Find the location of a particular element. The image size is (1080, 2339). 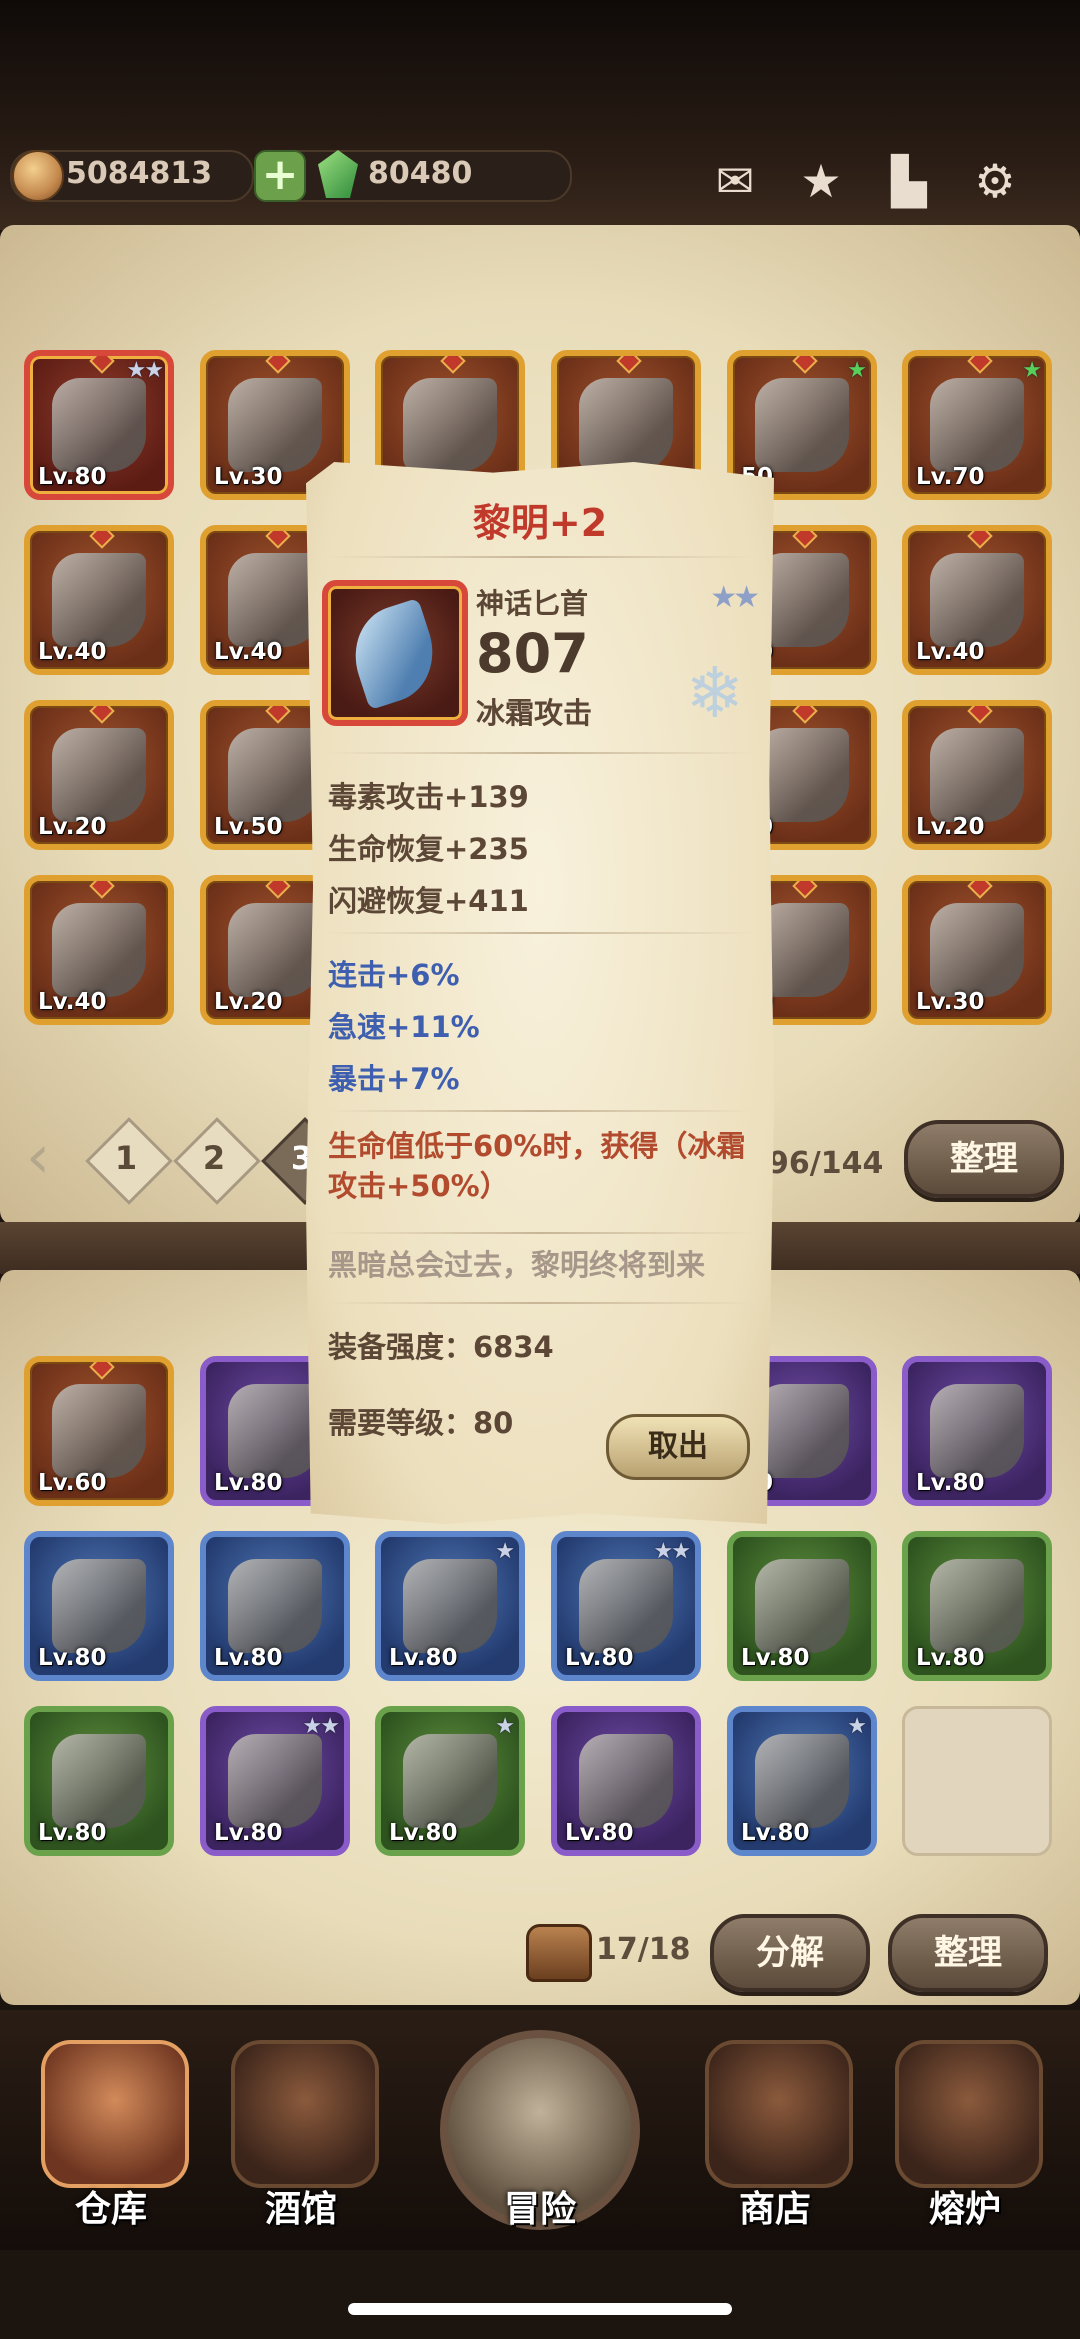

forge-cauldron-icon is located at coordinates (969, 2114).